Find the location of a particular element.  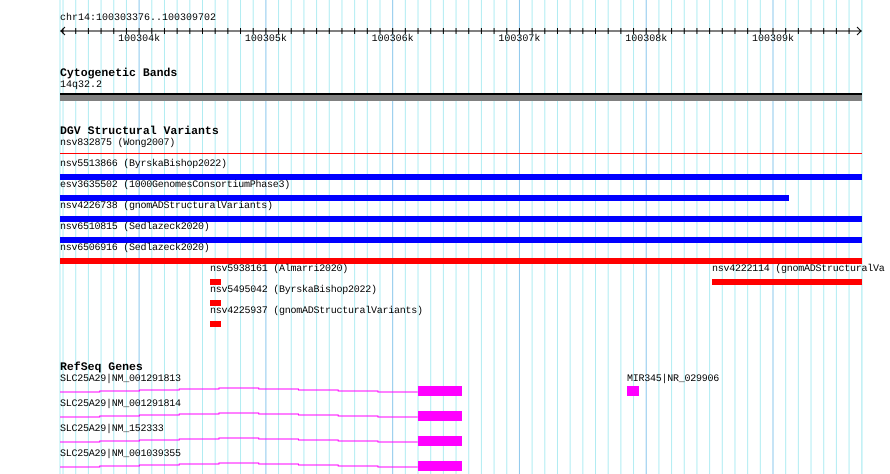

feature-label: MIR345|NR_029906 is located at coordinates (673, 380).